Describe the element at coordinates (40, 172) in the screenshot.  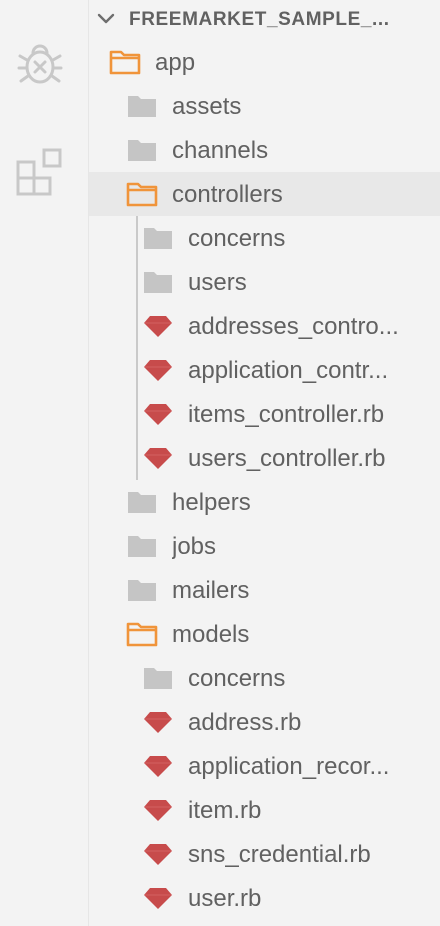
I see `extensions-icon` at that location.